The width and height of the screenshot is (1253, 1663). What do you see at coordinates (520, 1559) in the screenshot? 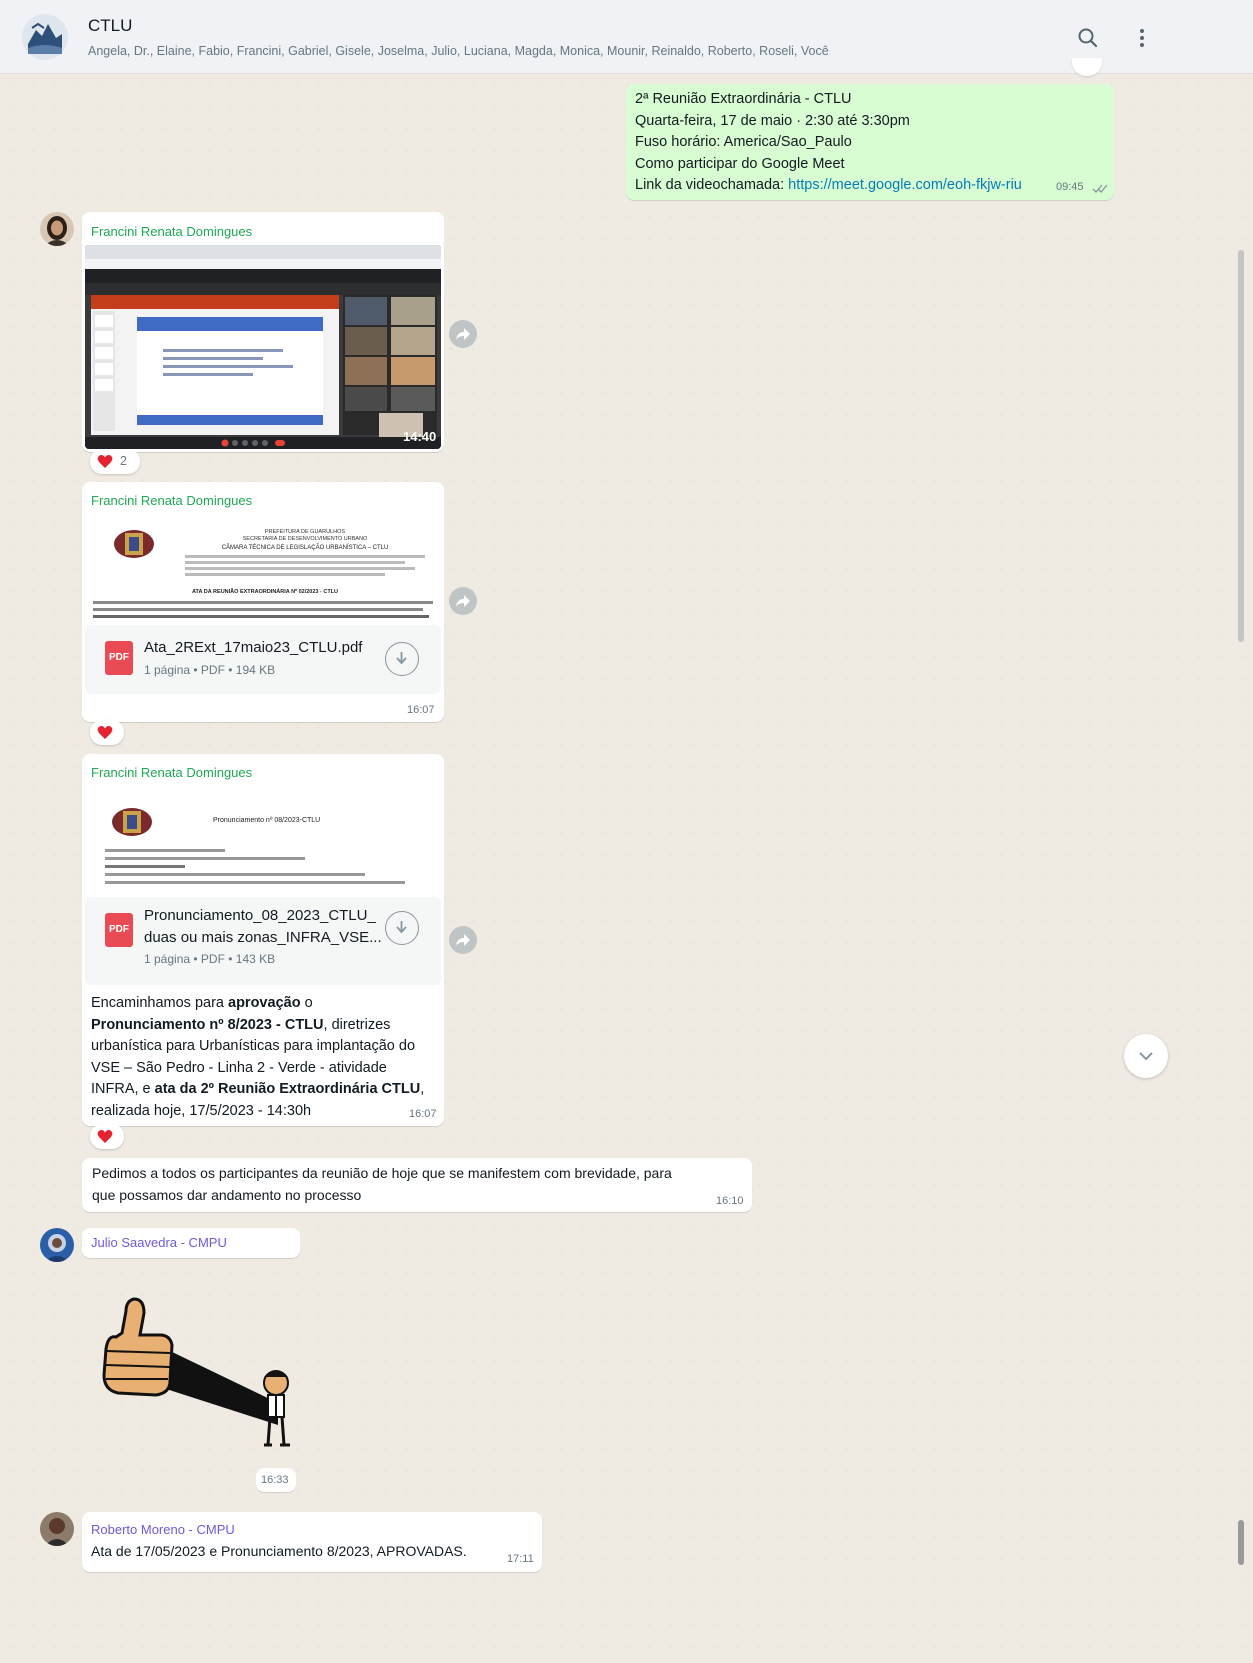
I see `message-time: 17:11` at bounding box center [520, 1559].